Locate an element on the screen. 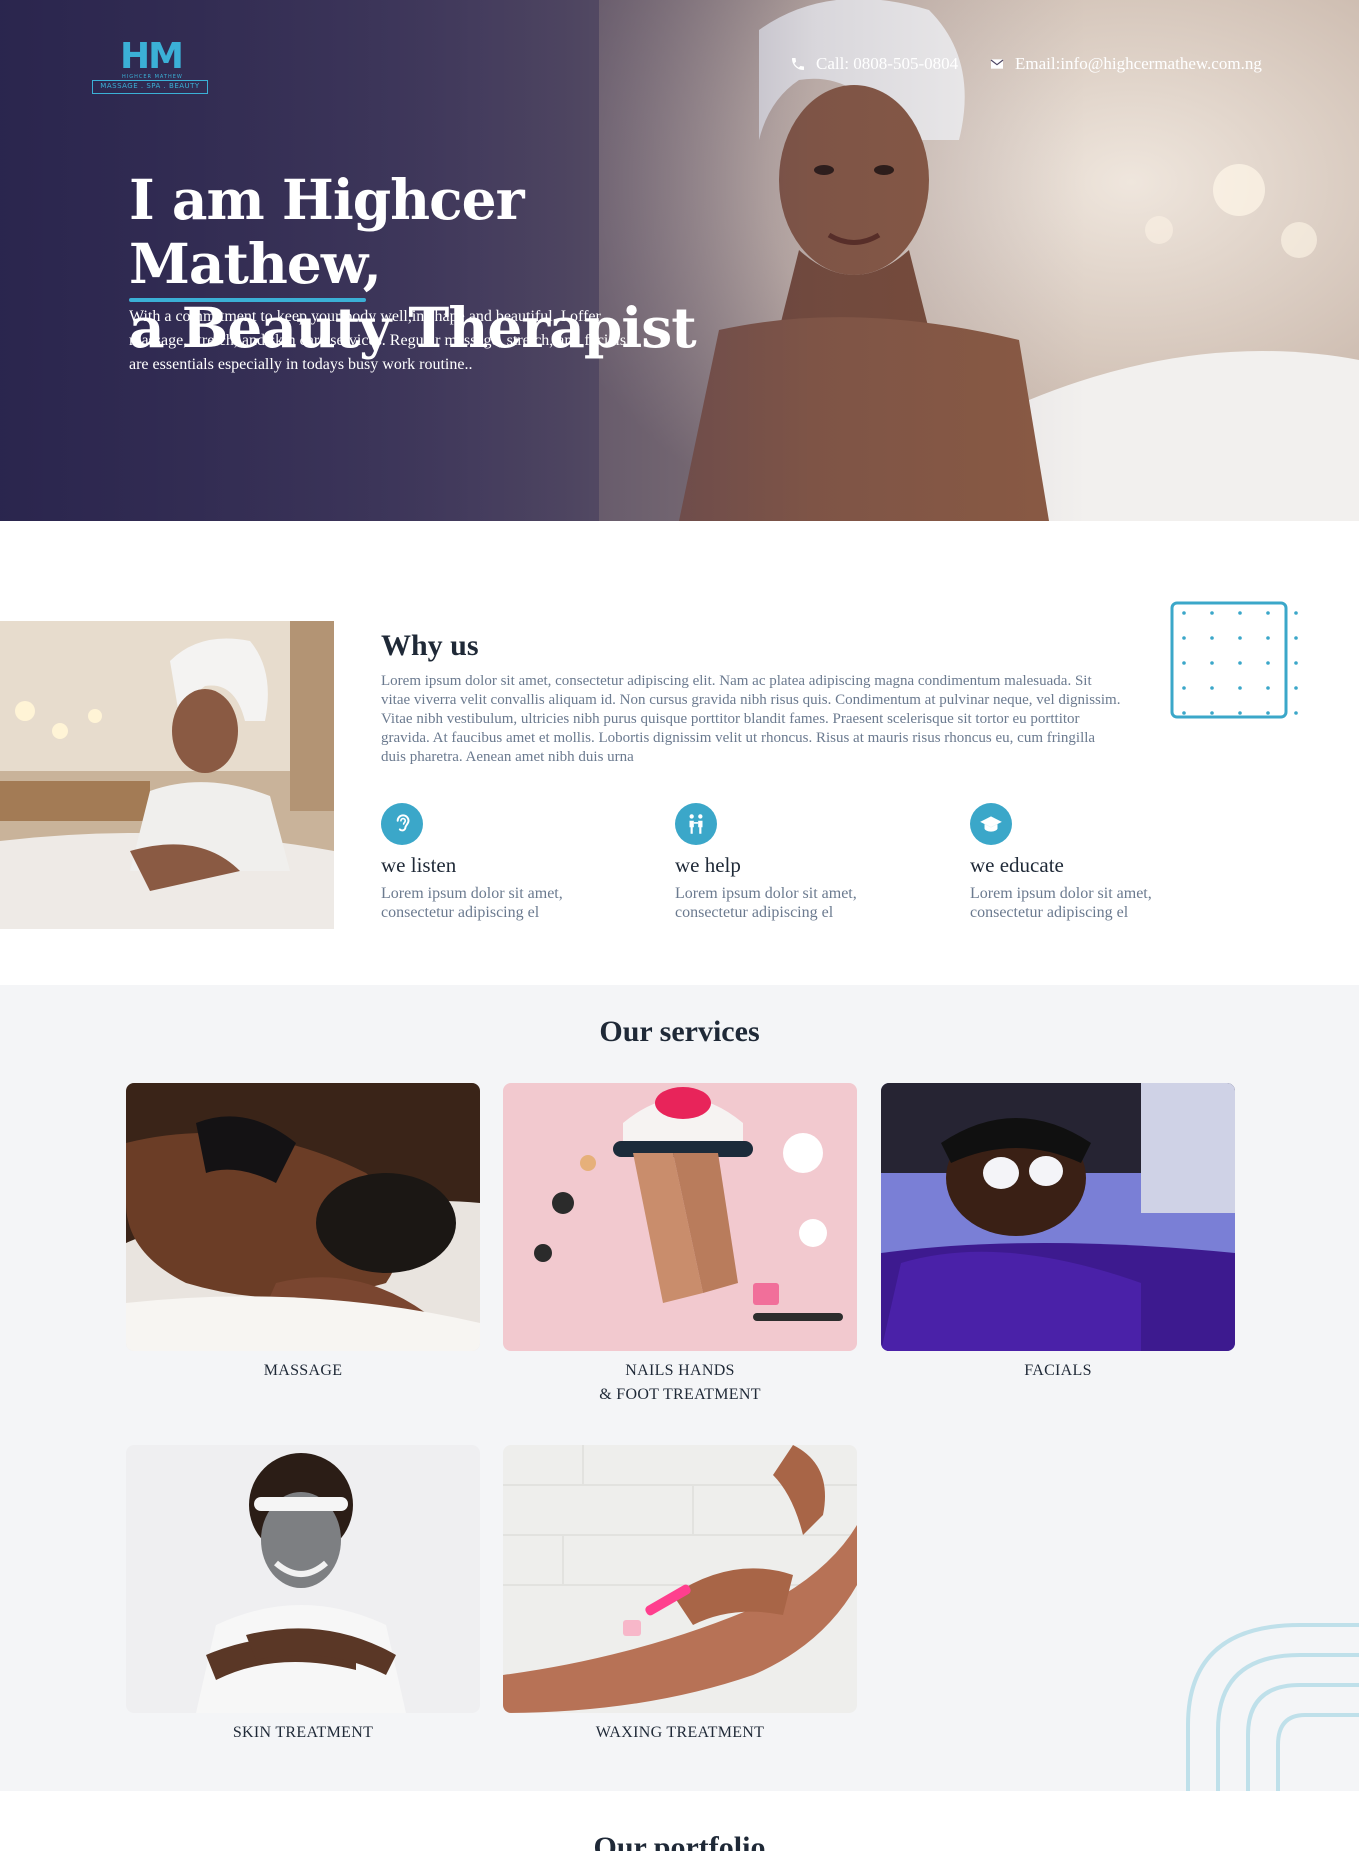  brand-logo: HM HIGHCER MATHEW MASSAGE . SPA . BEAUTY is located at coordinates (150, 66).